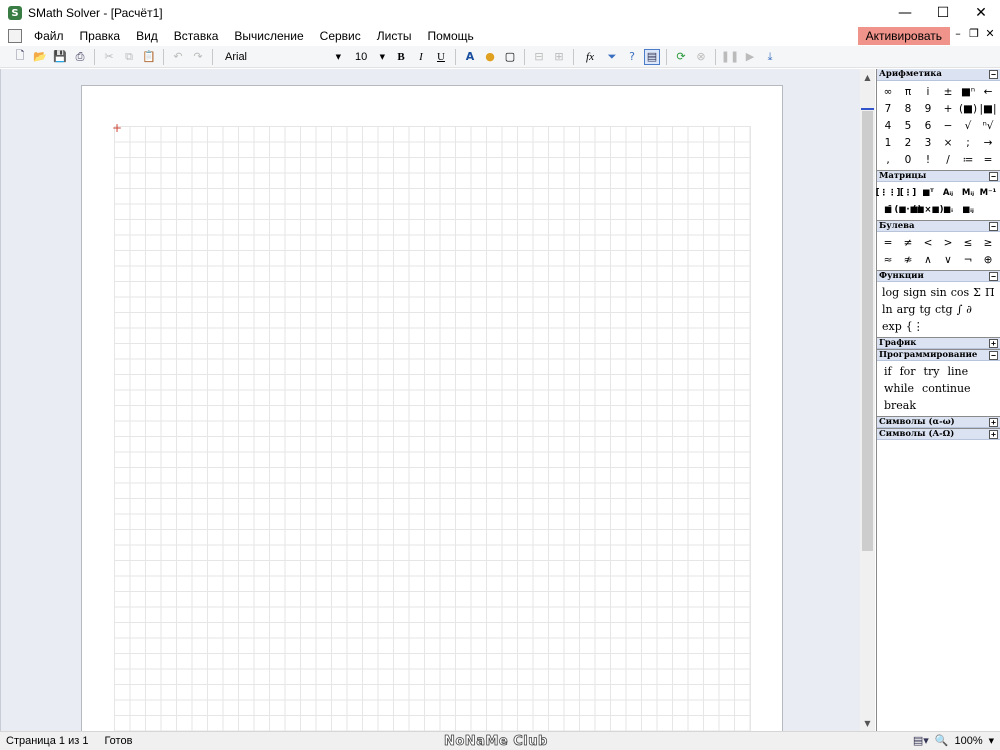  What do you see at coordinates (948, 91) in the screenshot?
I see `palette-button: ±` at bounding box center [948, 91].